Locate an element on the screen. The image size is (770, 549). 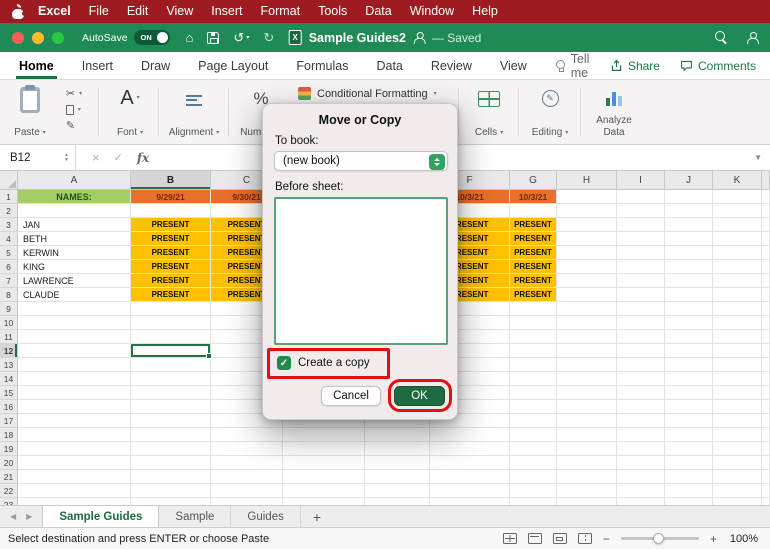
cell-I3 is located at coordinates (641, 225).